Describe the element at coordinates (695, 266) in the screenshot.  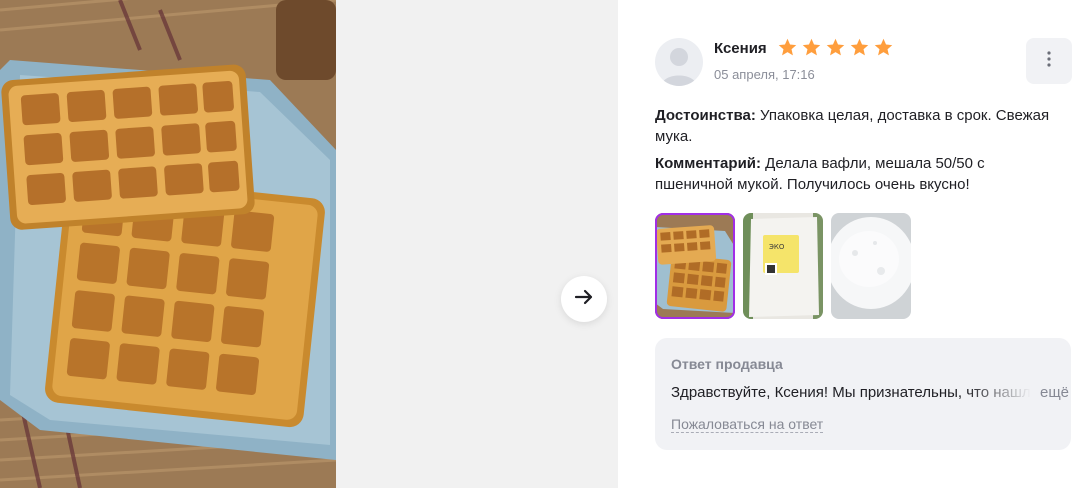
I see `thumbnail-waffles` at that location.